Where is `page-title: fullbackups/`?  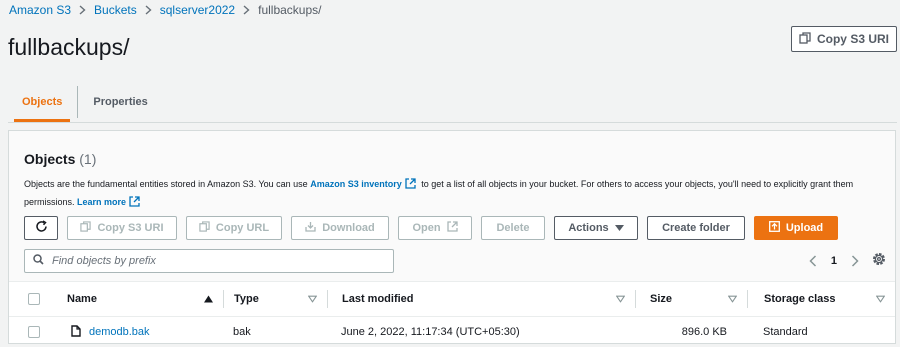 page-title: fullbackups/ is located at coordinates (69, 47).